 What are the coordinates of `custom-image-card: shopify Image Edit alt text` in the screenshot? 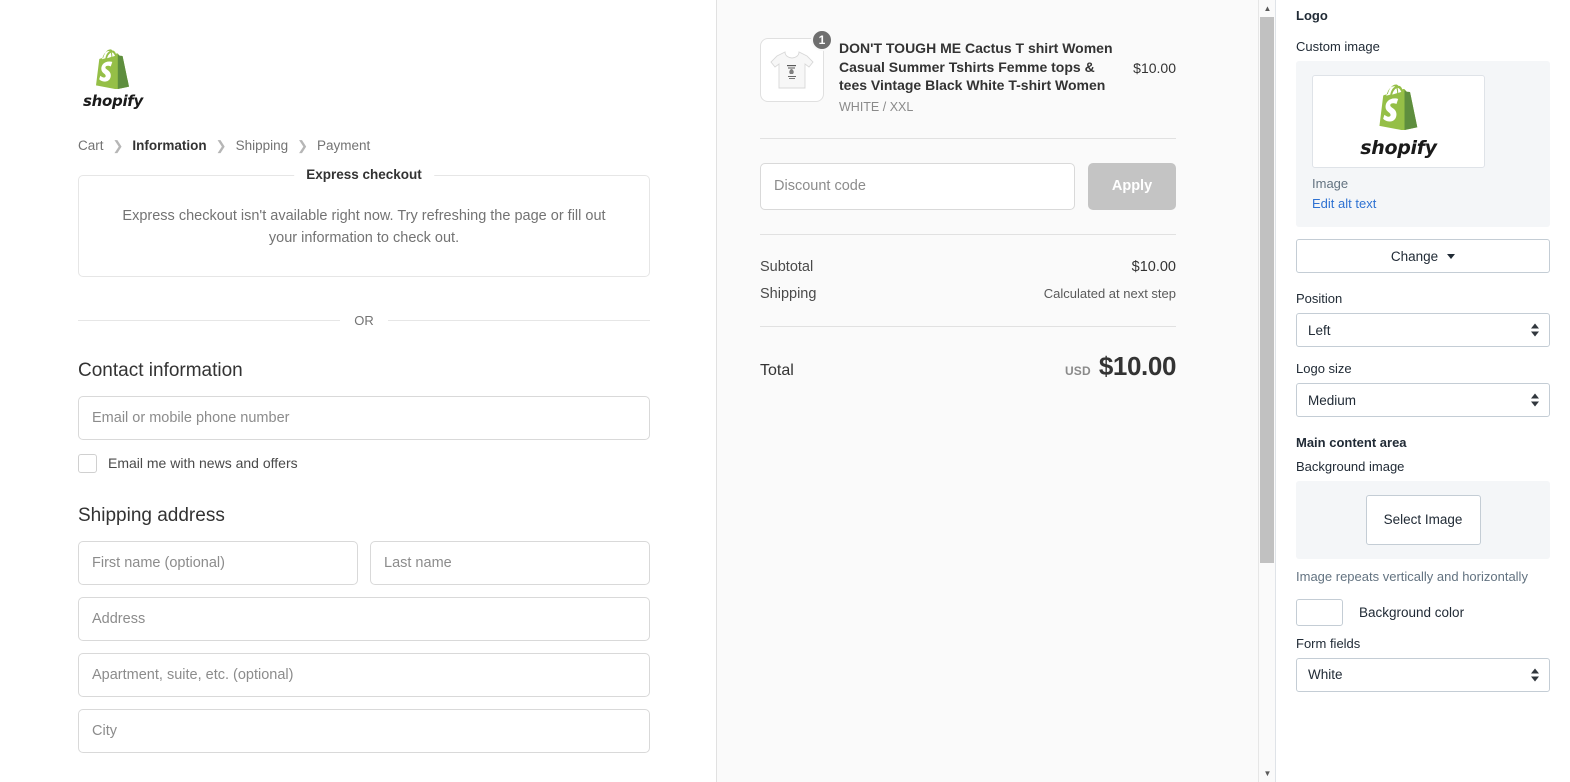 It's located at (1423, 144).